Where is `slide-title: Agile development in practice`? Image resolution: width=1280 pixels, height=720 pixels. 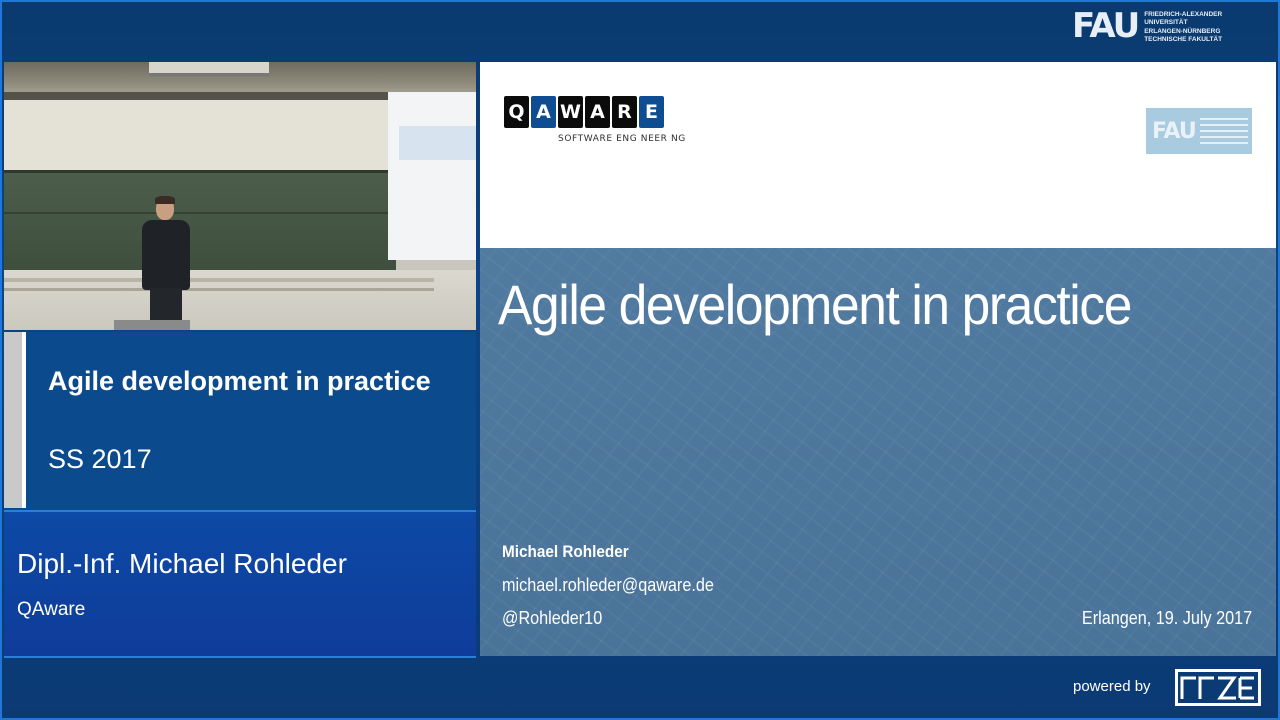 slide-title: Agile development in practice is located at coordinates (815, 304).